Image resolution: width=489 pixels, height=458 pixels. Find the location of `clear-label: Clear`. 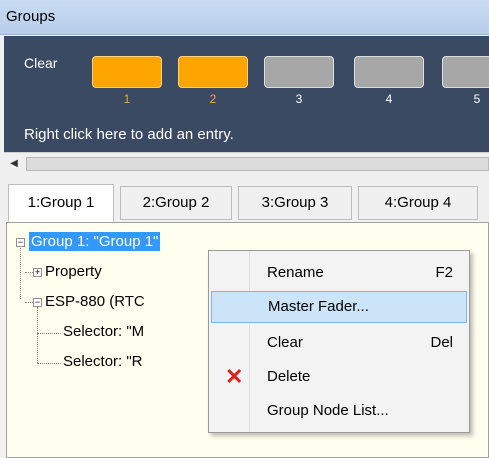

clear-label: Clear is located at coordinates (40, 63).